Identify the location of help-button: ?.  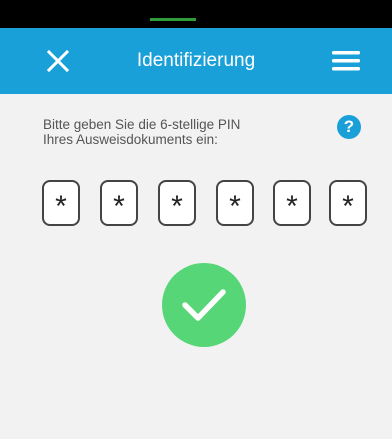
(349, 127).